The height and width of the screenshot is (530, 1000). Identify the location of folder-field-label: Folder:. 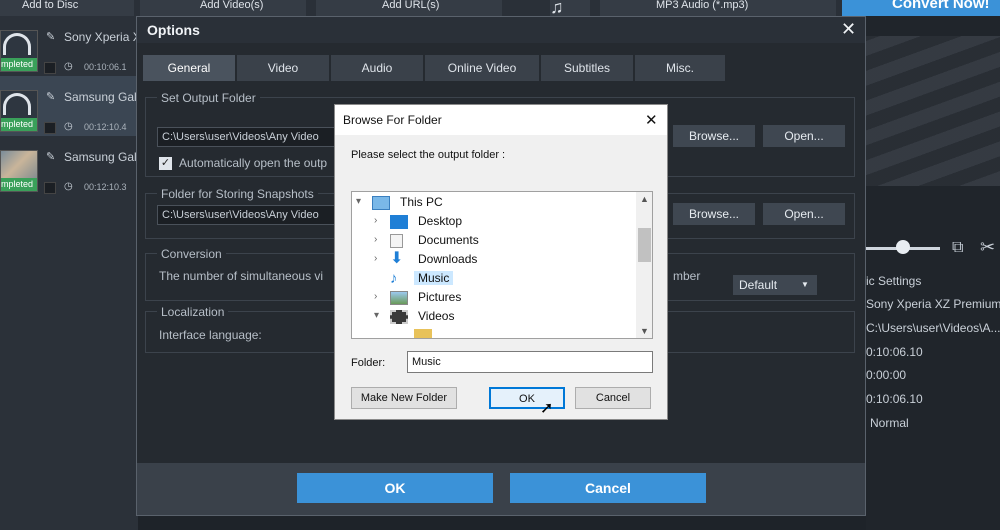
(368, 363).